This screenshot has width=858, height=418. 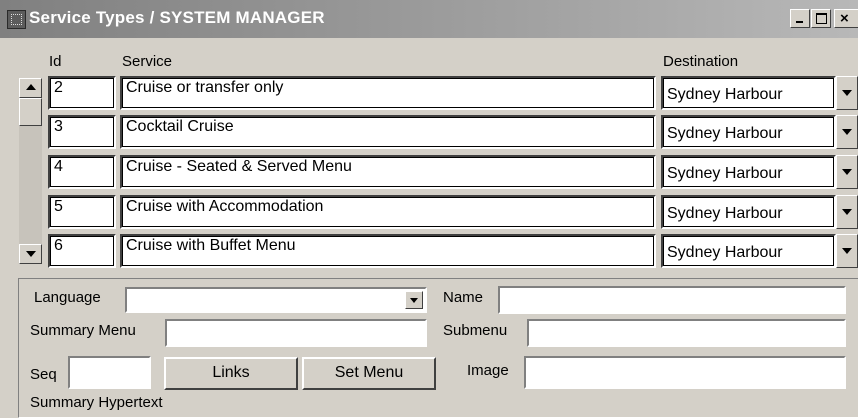 What do you see at coordinates (55, 61) in the screenshot?
I see `column-header-id: Id` at bounding box center [55, 61].